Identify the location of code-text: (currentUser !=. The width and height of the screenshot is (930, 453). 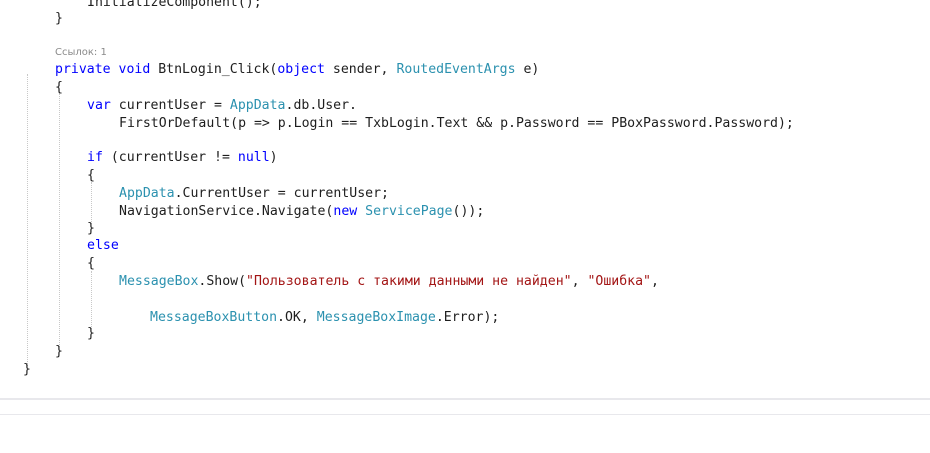
(170, 157).